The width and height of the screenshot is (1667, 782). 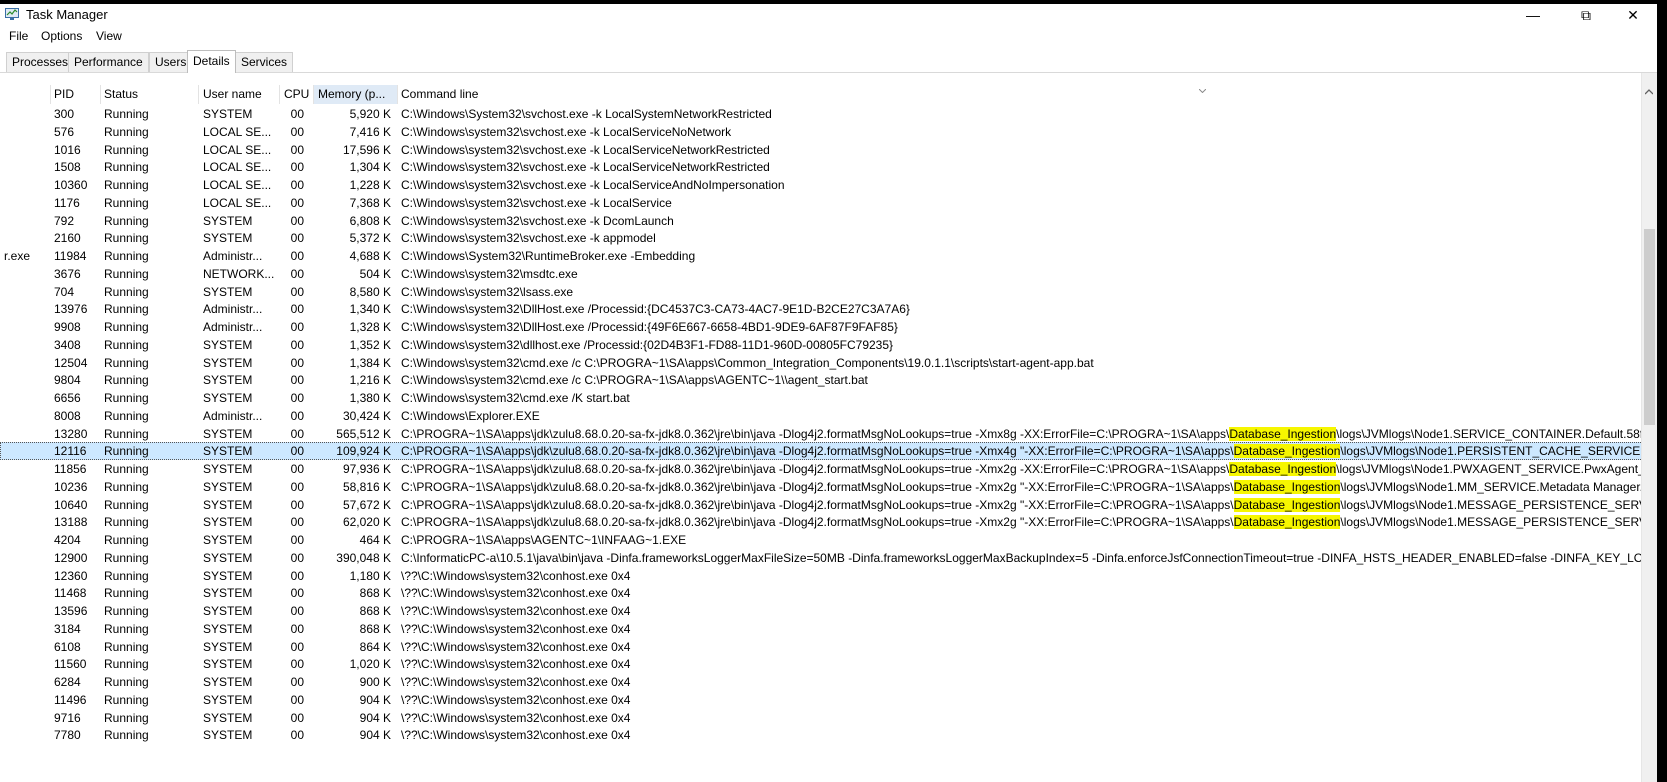 I want to click on scrollbar-thumb, so click(x=1649, y=327).